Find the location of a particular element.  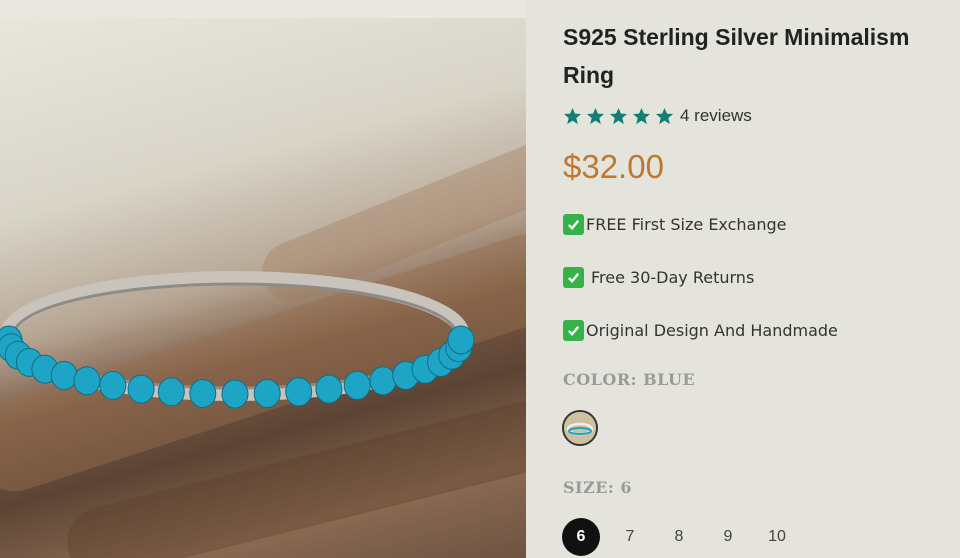

size-options: 6 7 8 9 10 is located at coordinates (684, 537).